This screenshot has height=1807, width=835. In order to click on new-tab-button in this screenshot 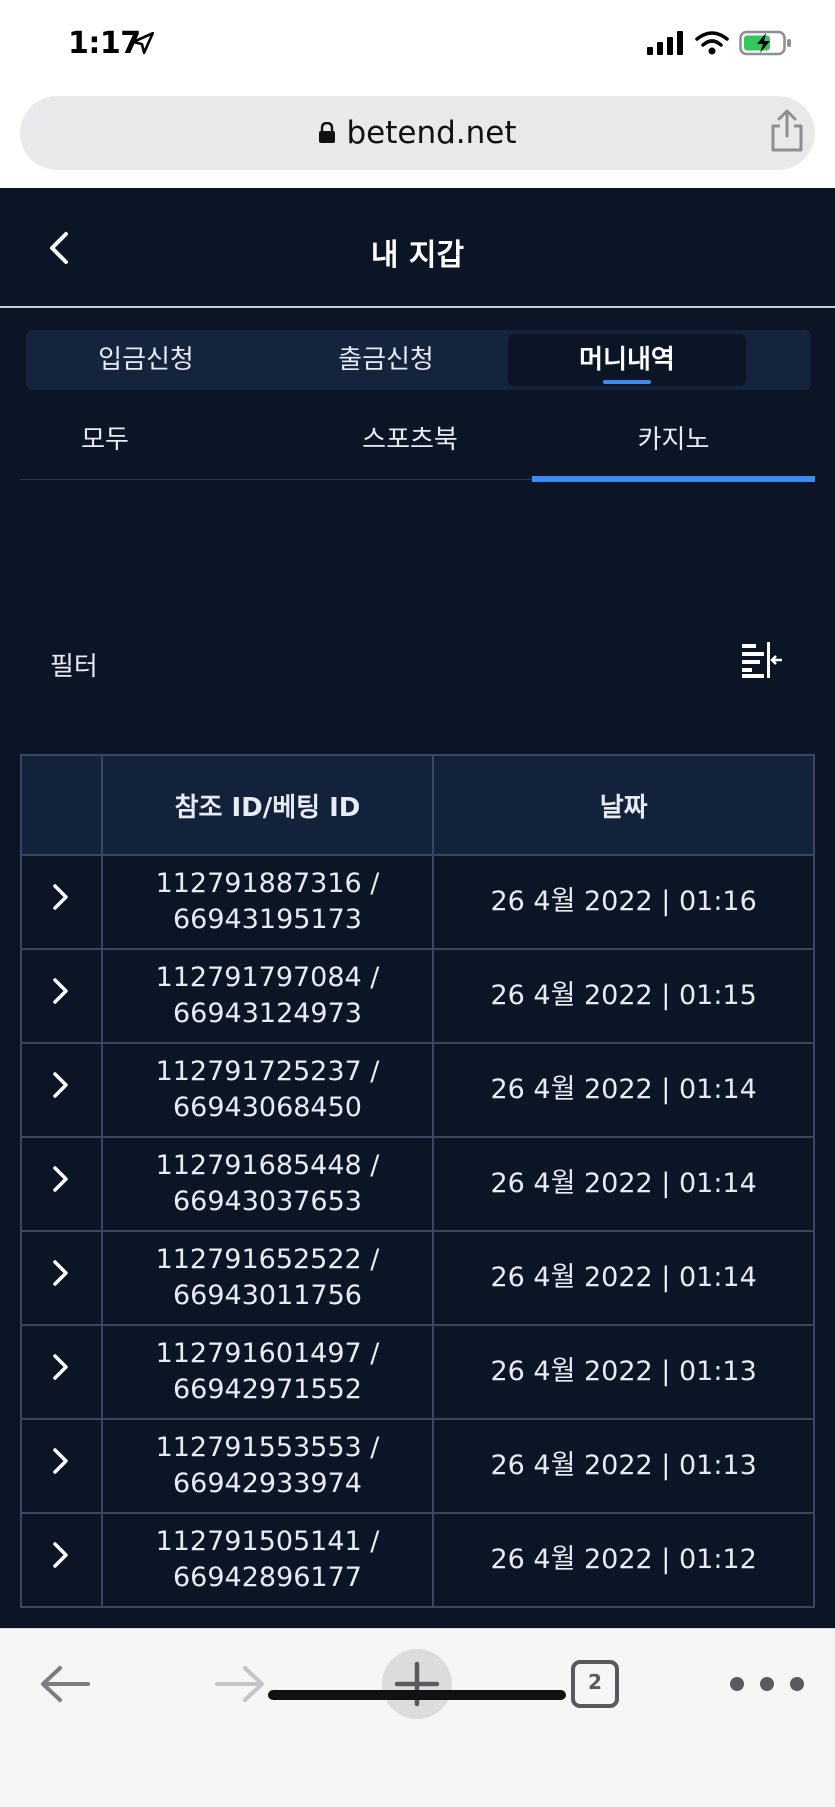, I will do `click(417, 1684)`.